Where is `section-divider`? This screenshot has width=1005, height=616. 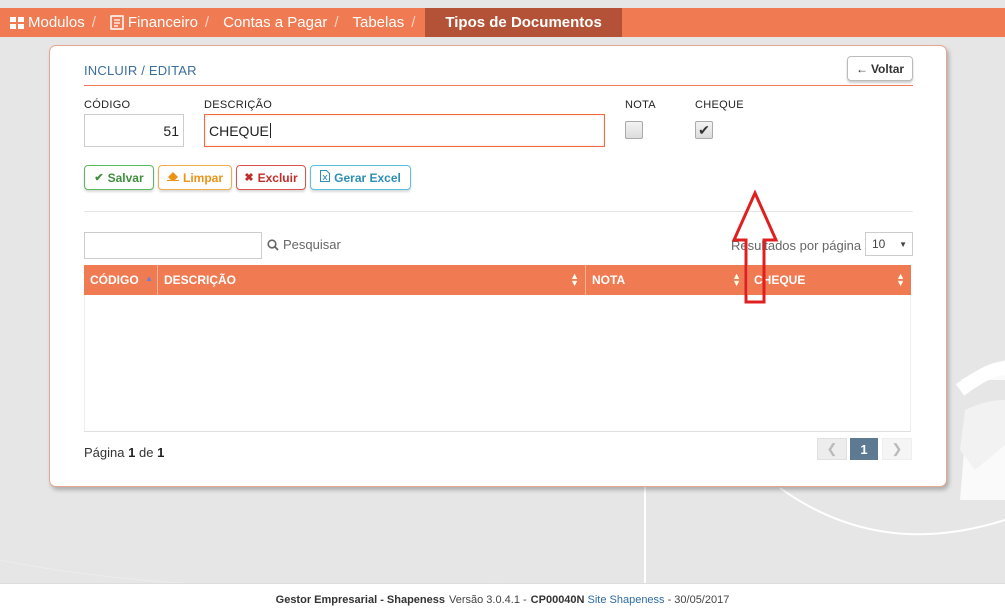 section-divider is located at coordinates (498, 211).